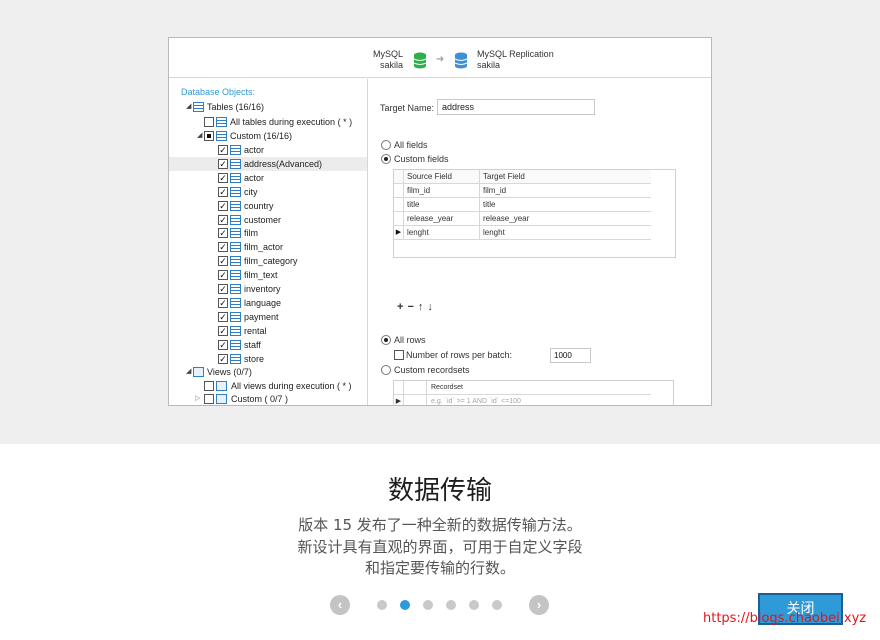 The width and height of the screenshot is (880, 640). Describe the element at coordinates (291, 122) in the screenshot. I see `all-tables-label: All tables during execution ( * )` at that location.